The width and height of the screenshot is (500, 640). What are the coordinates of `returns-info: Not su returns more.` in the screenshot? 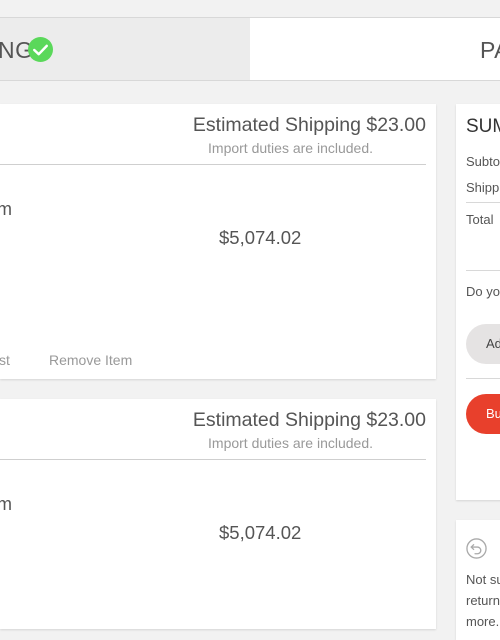 It's located at (478, 580).